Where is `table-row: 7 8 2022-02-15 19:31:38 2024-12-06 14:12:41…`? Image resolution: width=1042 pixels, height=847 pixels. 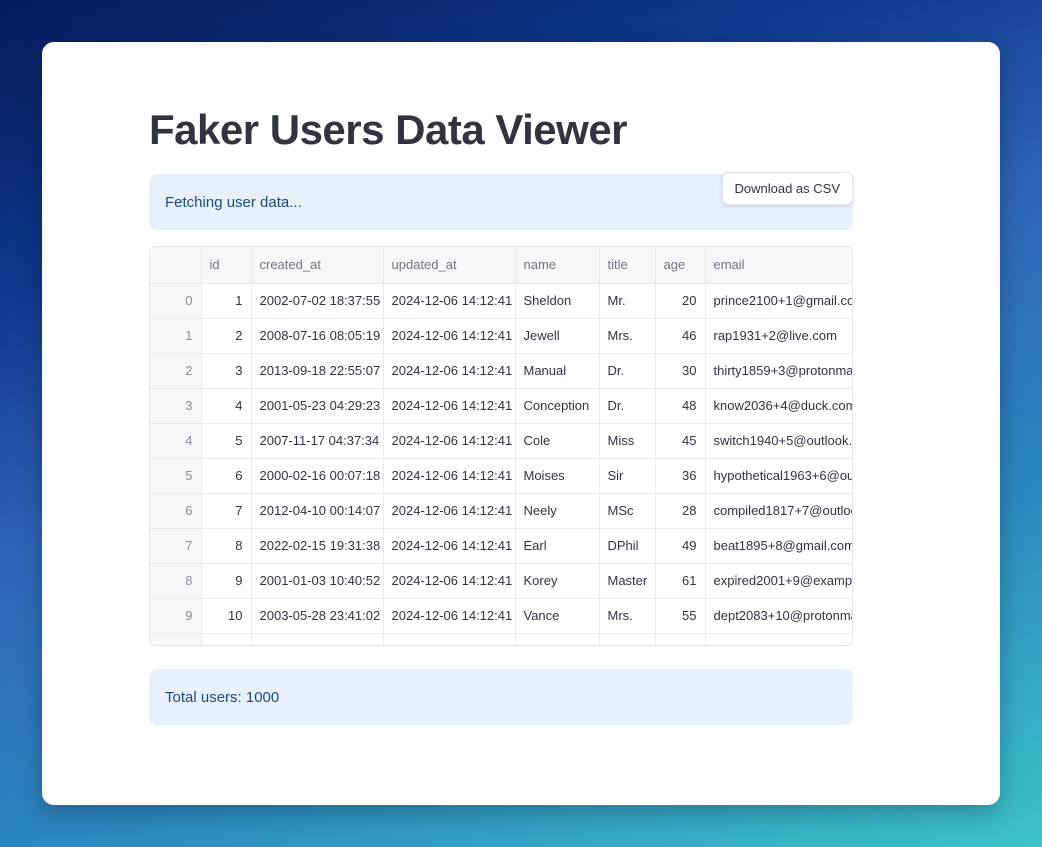
table-row: 7 8 2022-02-15 19:31:38 2024-12-06 14:12:41… is located at coordinates (501, 546).